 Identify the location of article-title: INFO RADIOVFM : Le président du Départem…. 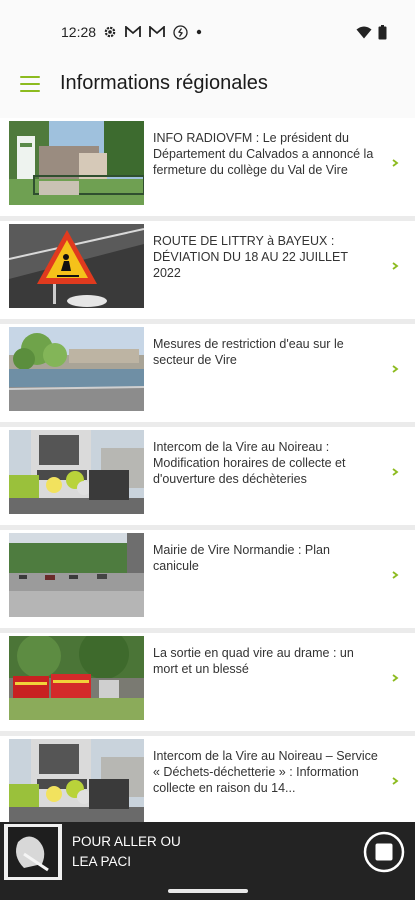
(263, 154).